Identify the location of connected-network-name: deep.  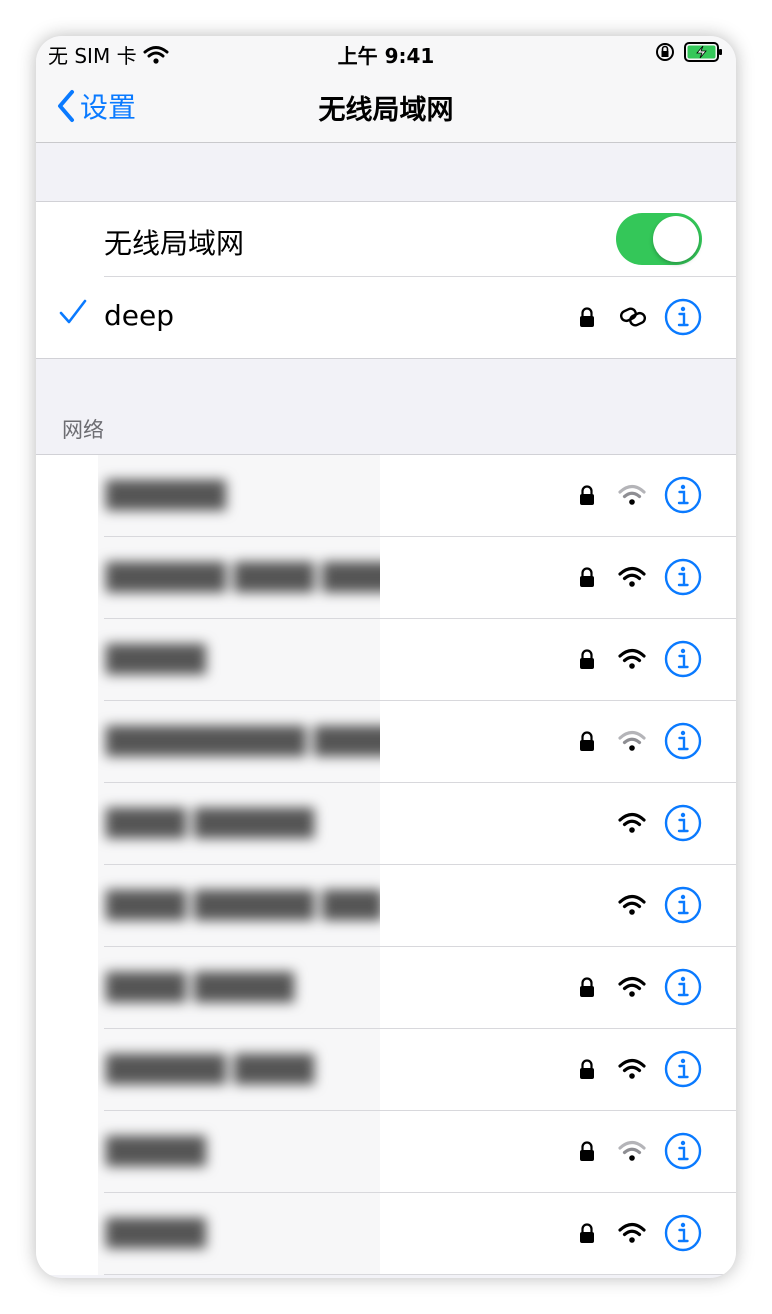
(139, 315).